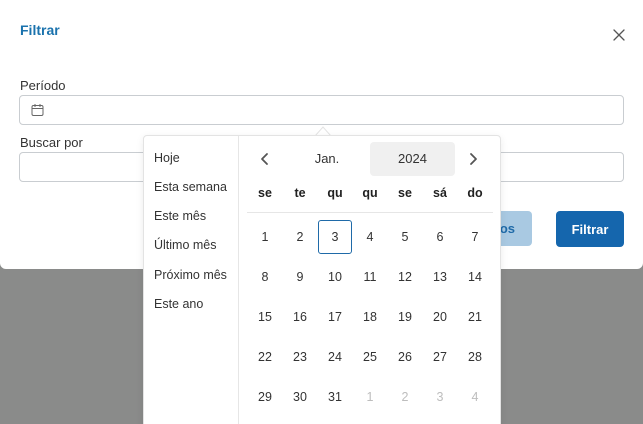  Describe the element at coordinates (475, 277) in the screenshot. I see `calendar-day: 14` at that location.